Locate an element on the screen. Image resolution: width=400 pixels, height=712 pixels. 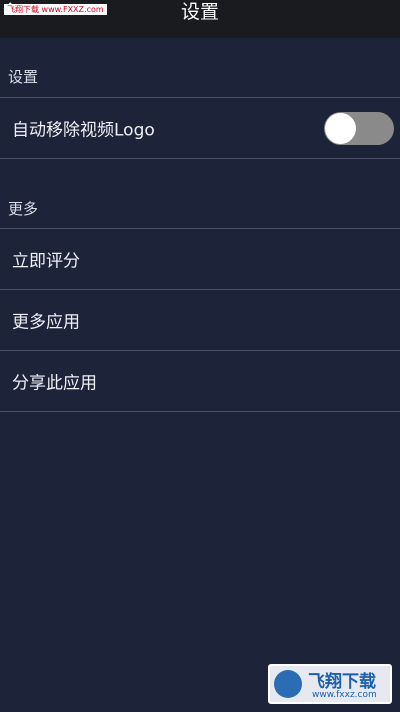
setting-label: 自动移除视频Logo is located at coordinates (83, 130).